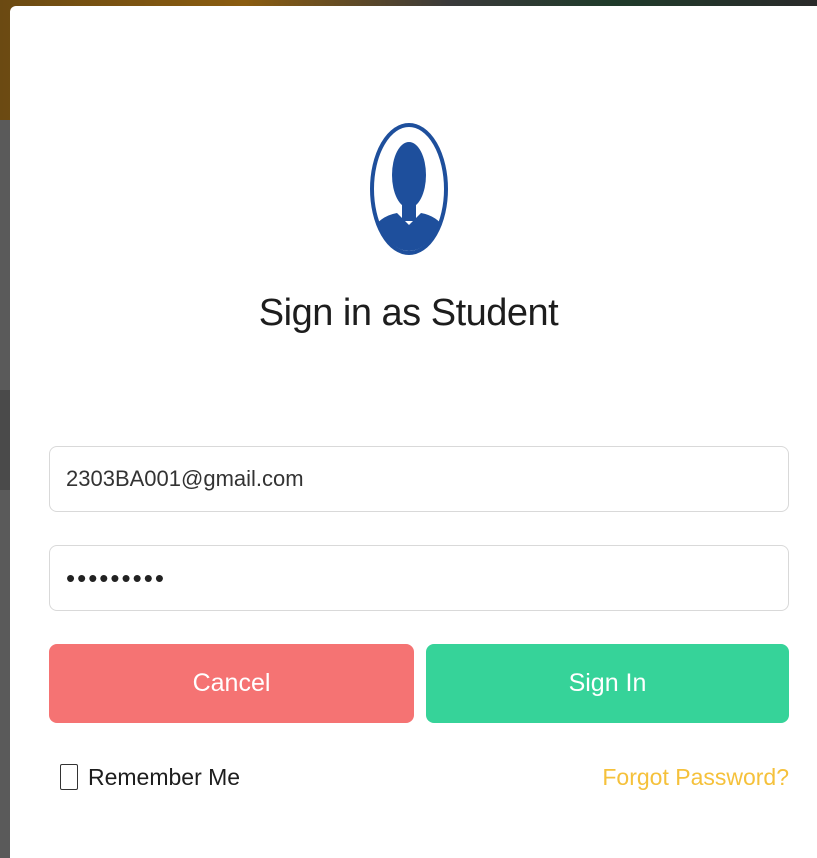 The image size is (817, 858). What do you see at coordinates (231, 683) in the screenshot?
I see `cancel-button: Cancel` at bounding box center [231, 683].